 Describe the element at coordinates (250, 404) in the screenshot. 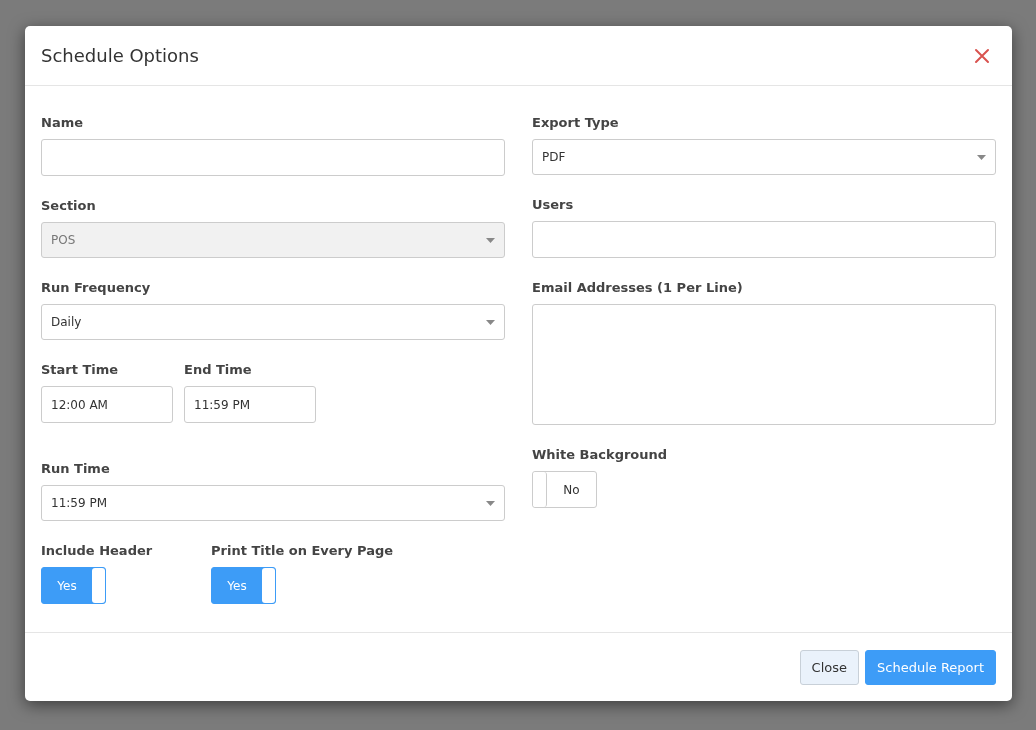

I see `input-field: 11:59 PM` at that location.